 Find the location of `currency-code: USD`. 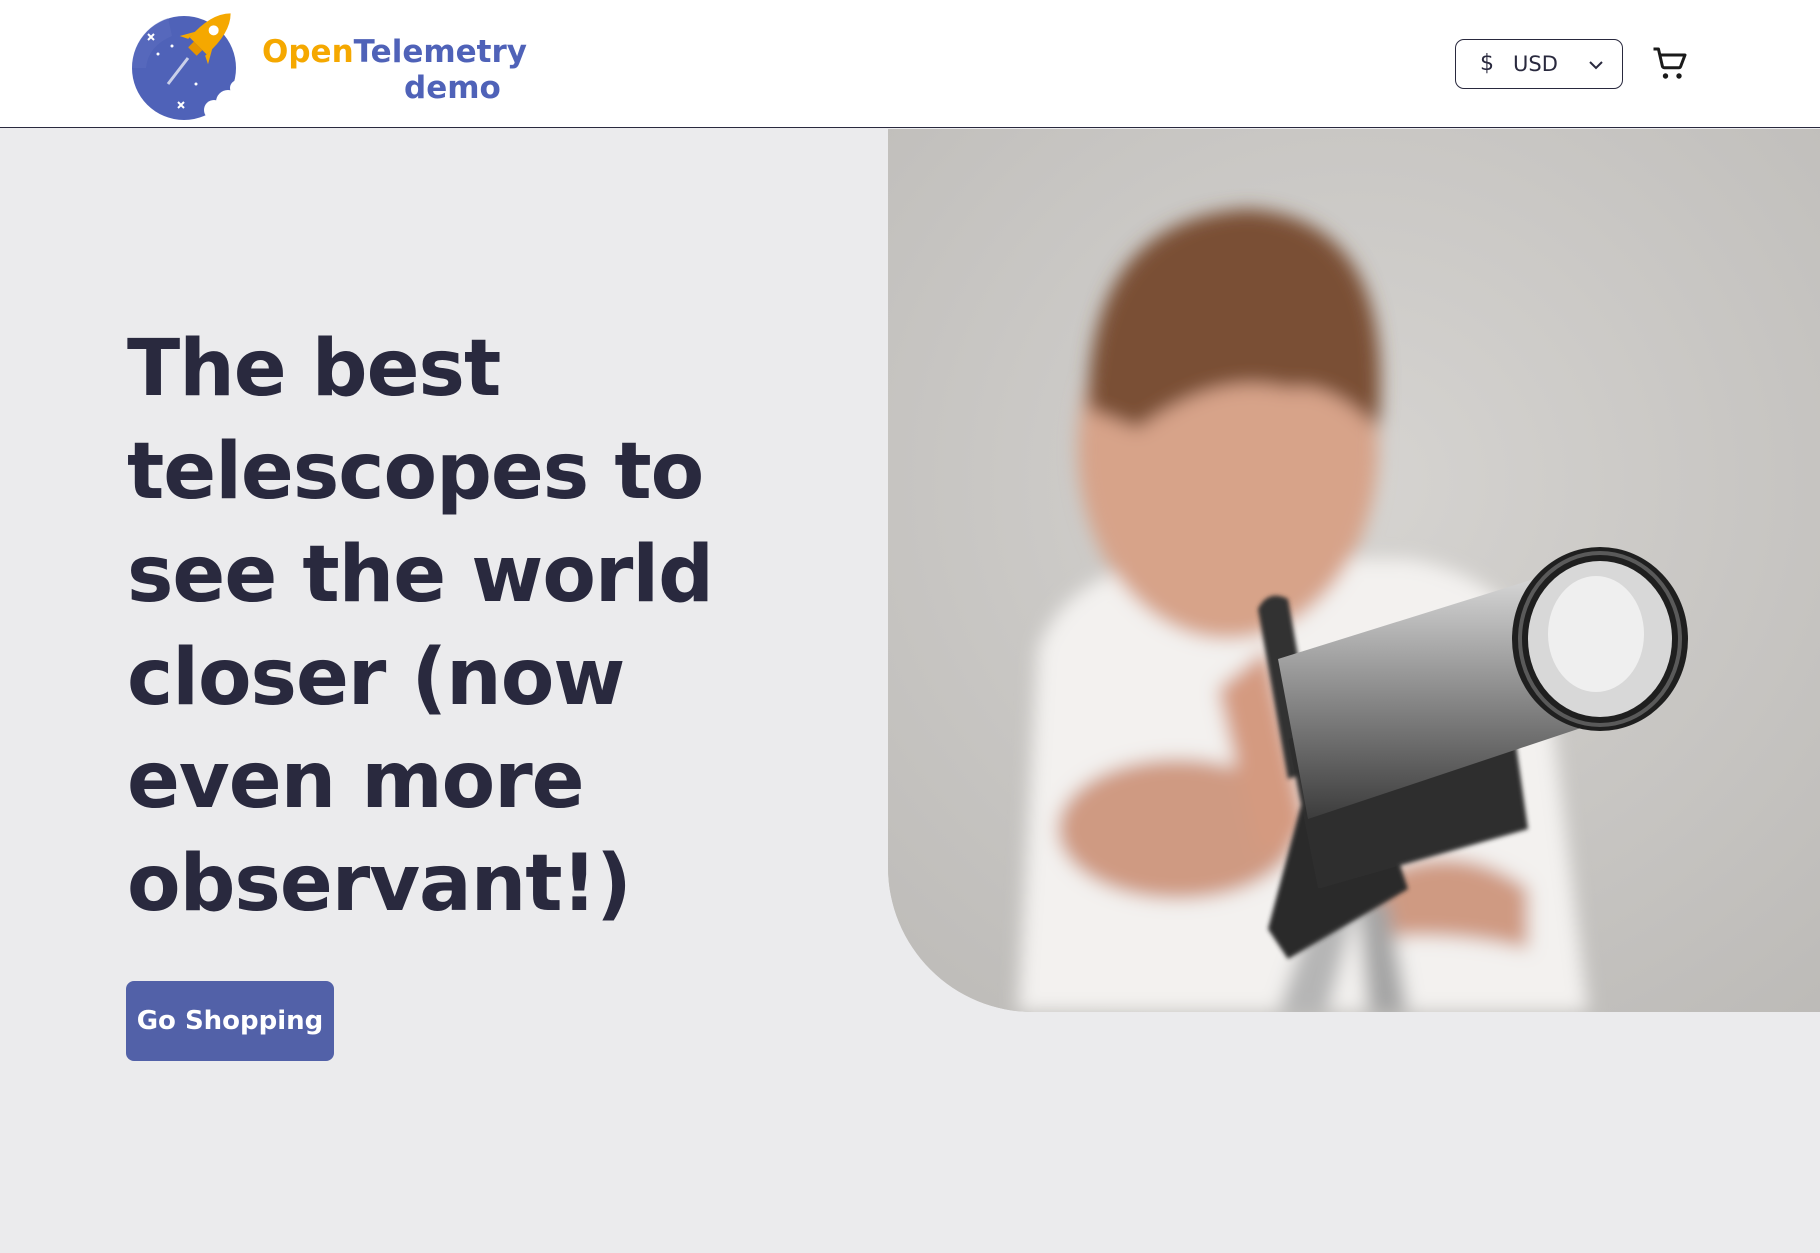

currency-code: USD is located at coordinates (1535, 64).